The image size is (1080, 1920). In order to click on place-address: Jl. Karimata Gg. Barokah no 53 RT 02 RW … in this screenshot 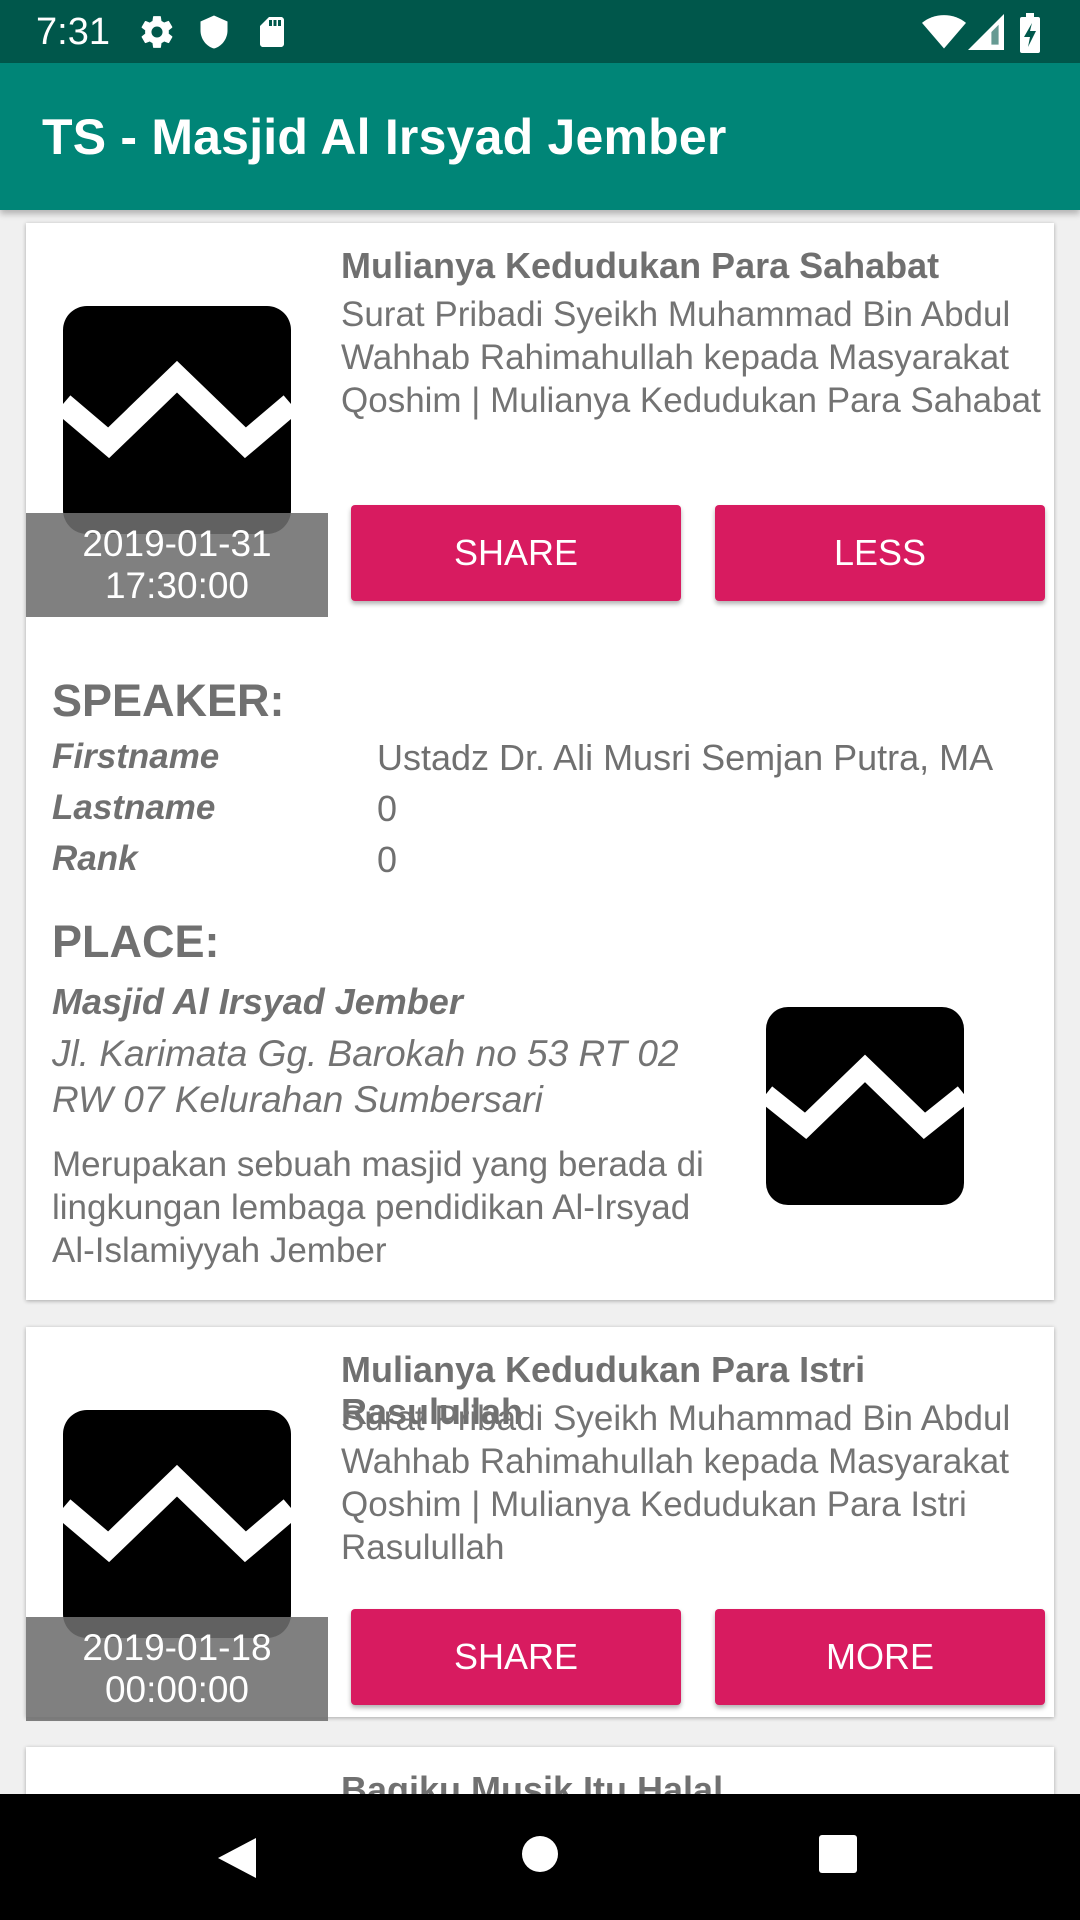, I will do `click(365, 1076)`.